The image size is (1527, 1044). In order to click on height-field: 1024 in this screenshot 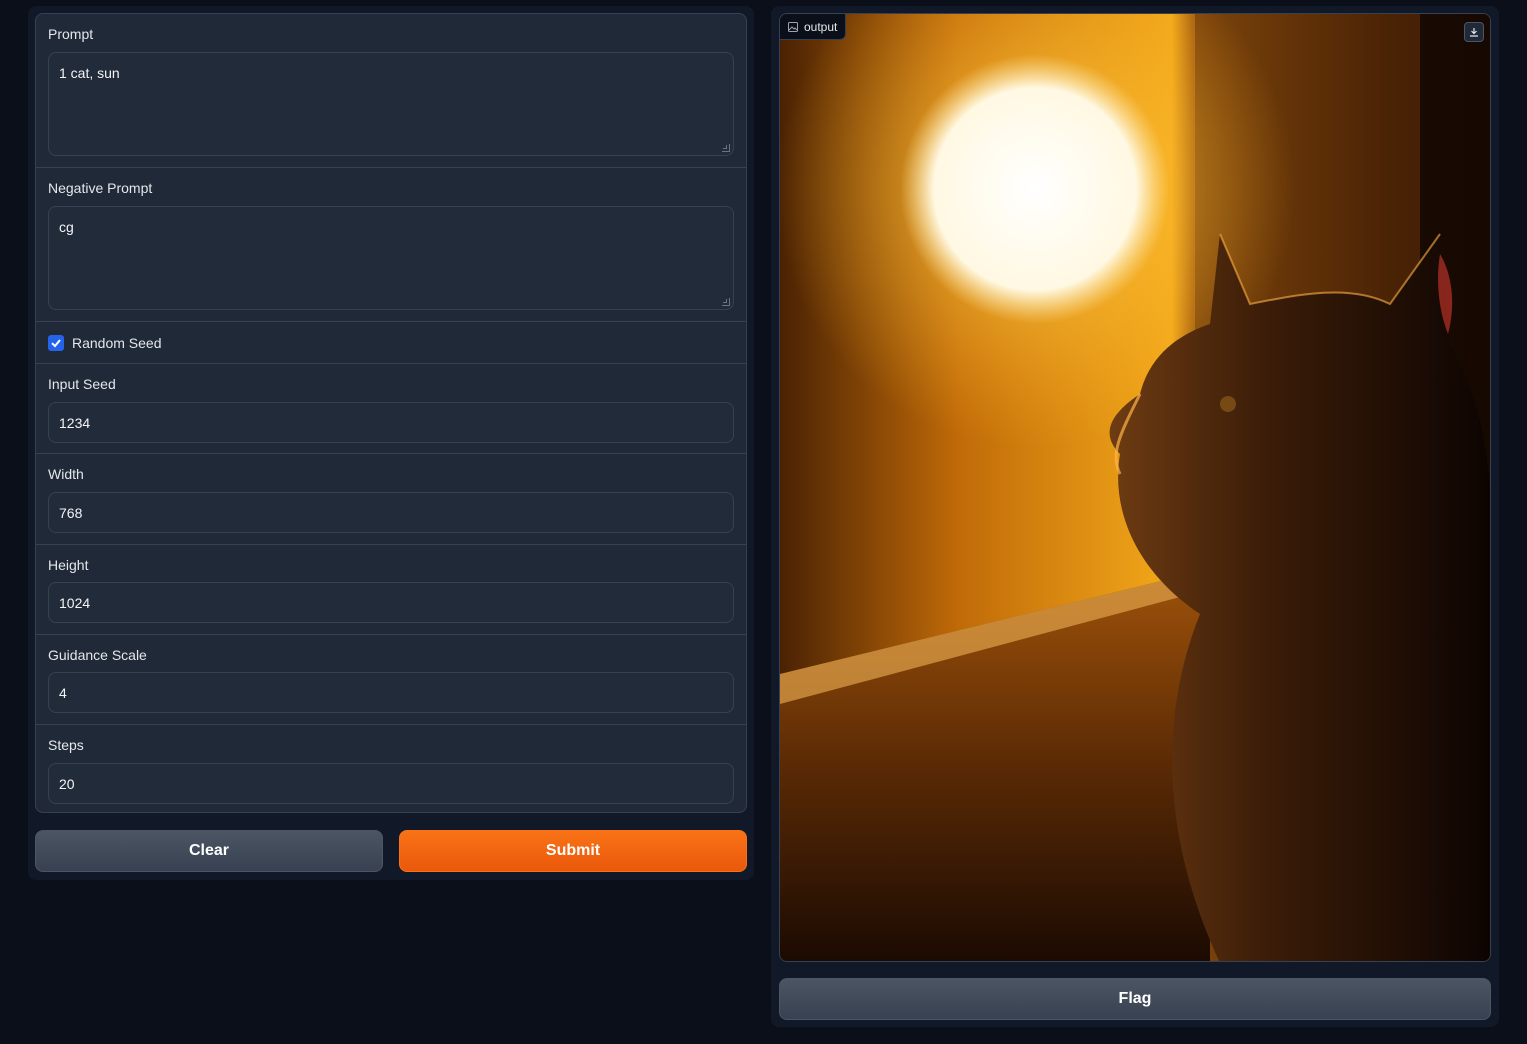, I will do `click(391, 602)`.